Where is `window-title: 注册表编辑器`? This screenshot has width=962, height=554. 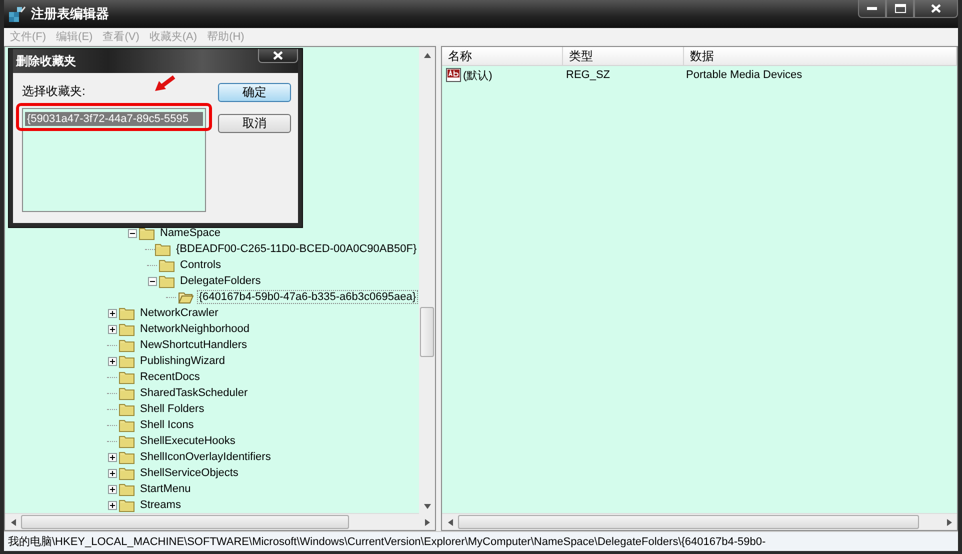 window-title: 注册表编辑器 is located at coordinates (70, 14).